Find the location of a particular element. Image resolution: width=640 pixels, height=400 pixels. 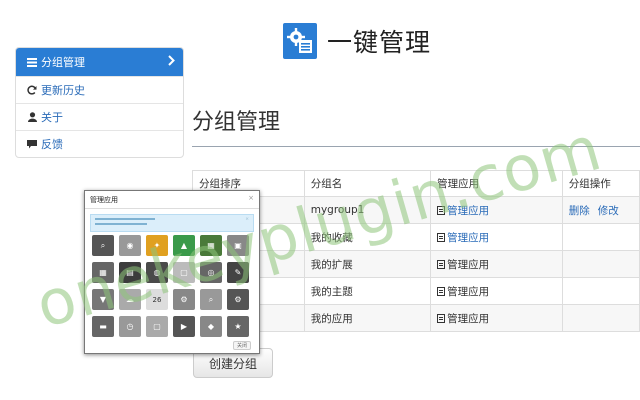

app-header: 一键管理 is located at coordinates (357, 41).